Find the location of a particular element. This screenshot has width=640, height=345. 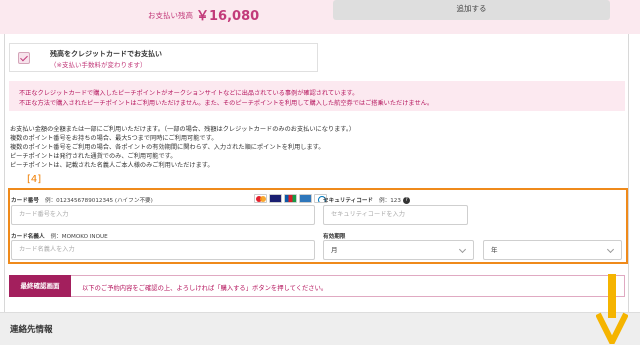

credit-card-checkbox is located at coordinates (24, 58).